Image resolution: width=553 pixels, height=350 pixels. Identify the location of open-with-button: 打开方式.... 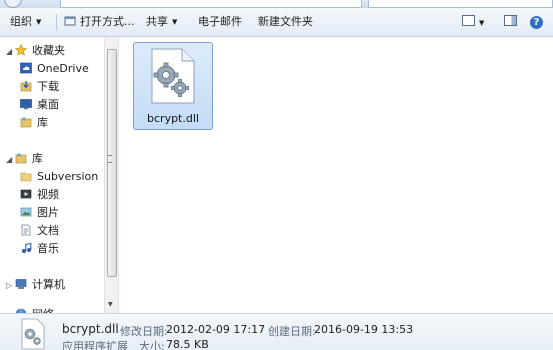
(99, 22).